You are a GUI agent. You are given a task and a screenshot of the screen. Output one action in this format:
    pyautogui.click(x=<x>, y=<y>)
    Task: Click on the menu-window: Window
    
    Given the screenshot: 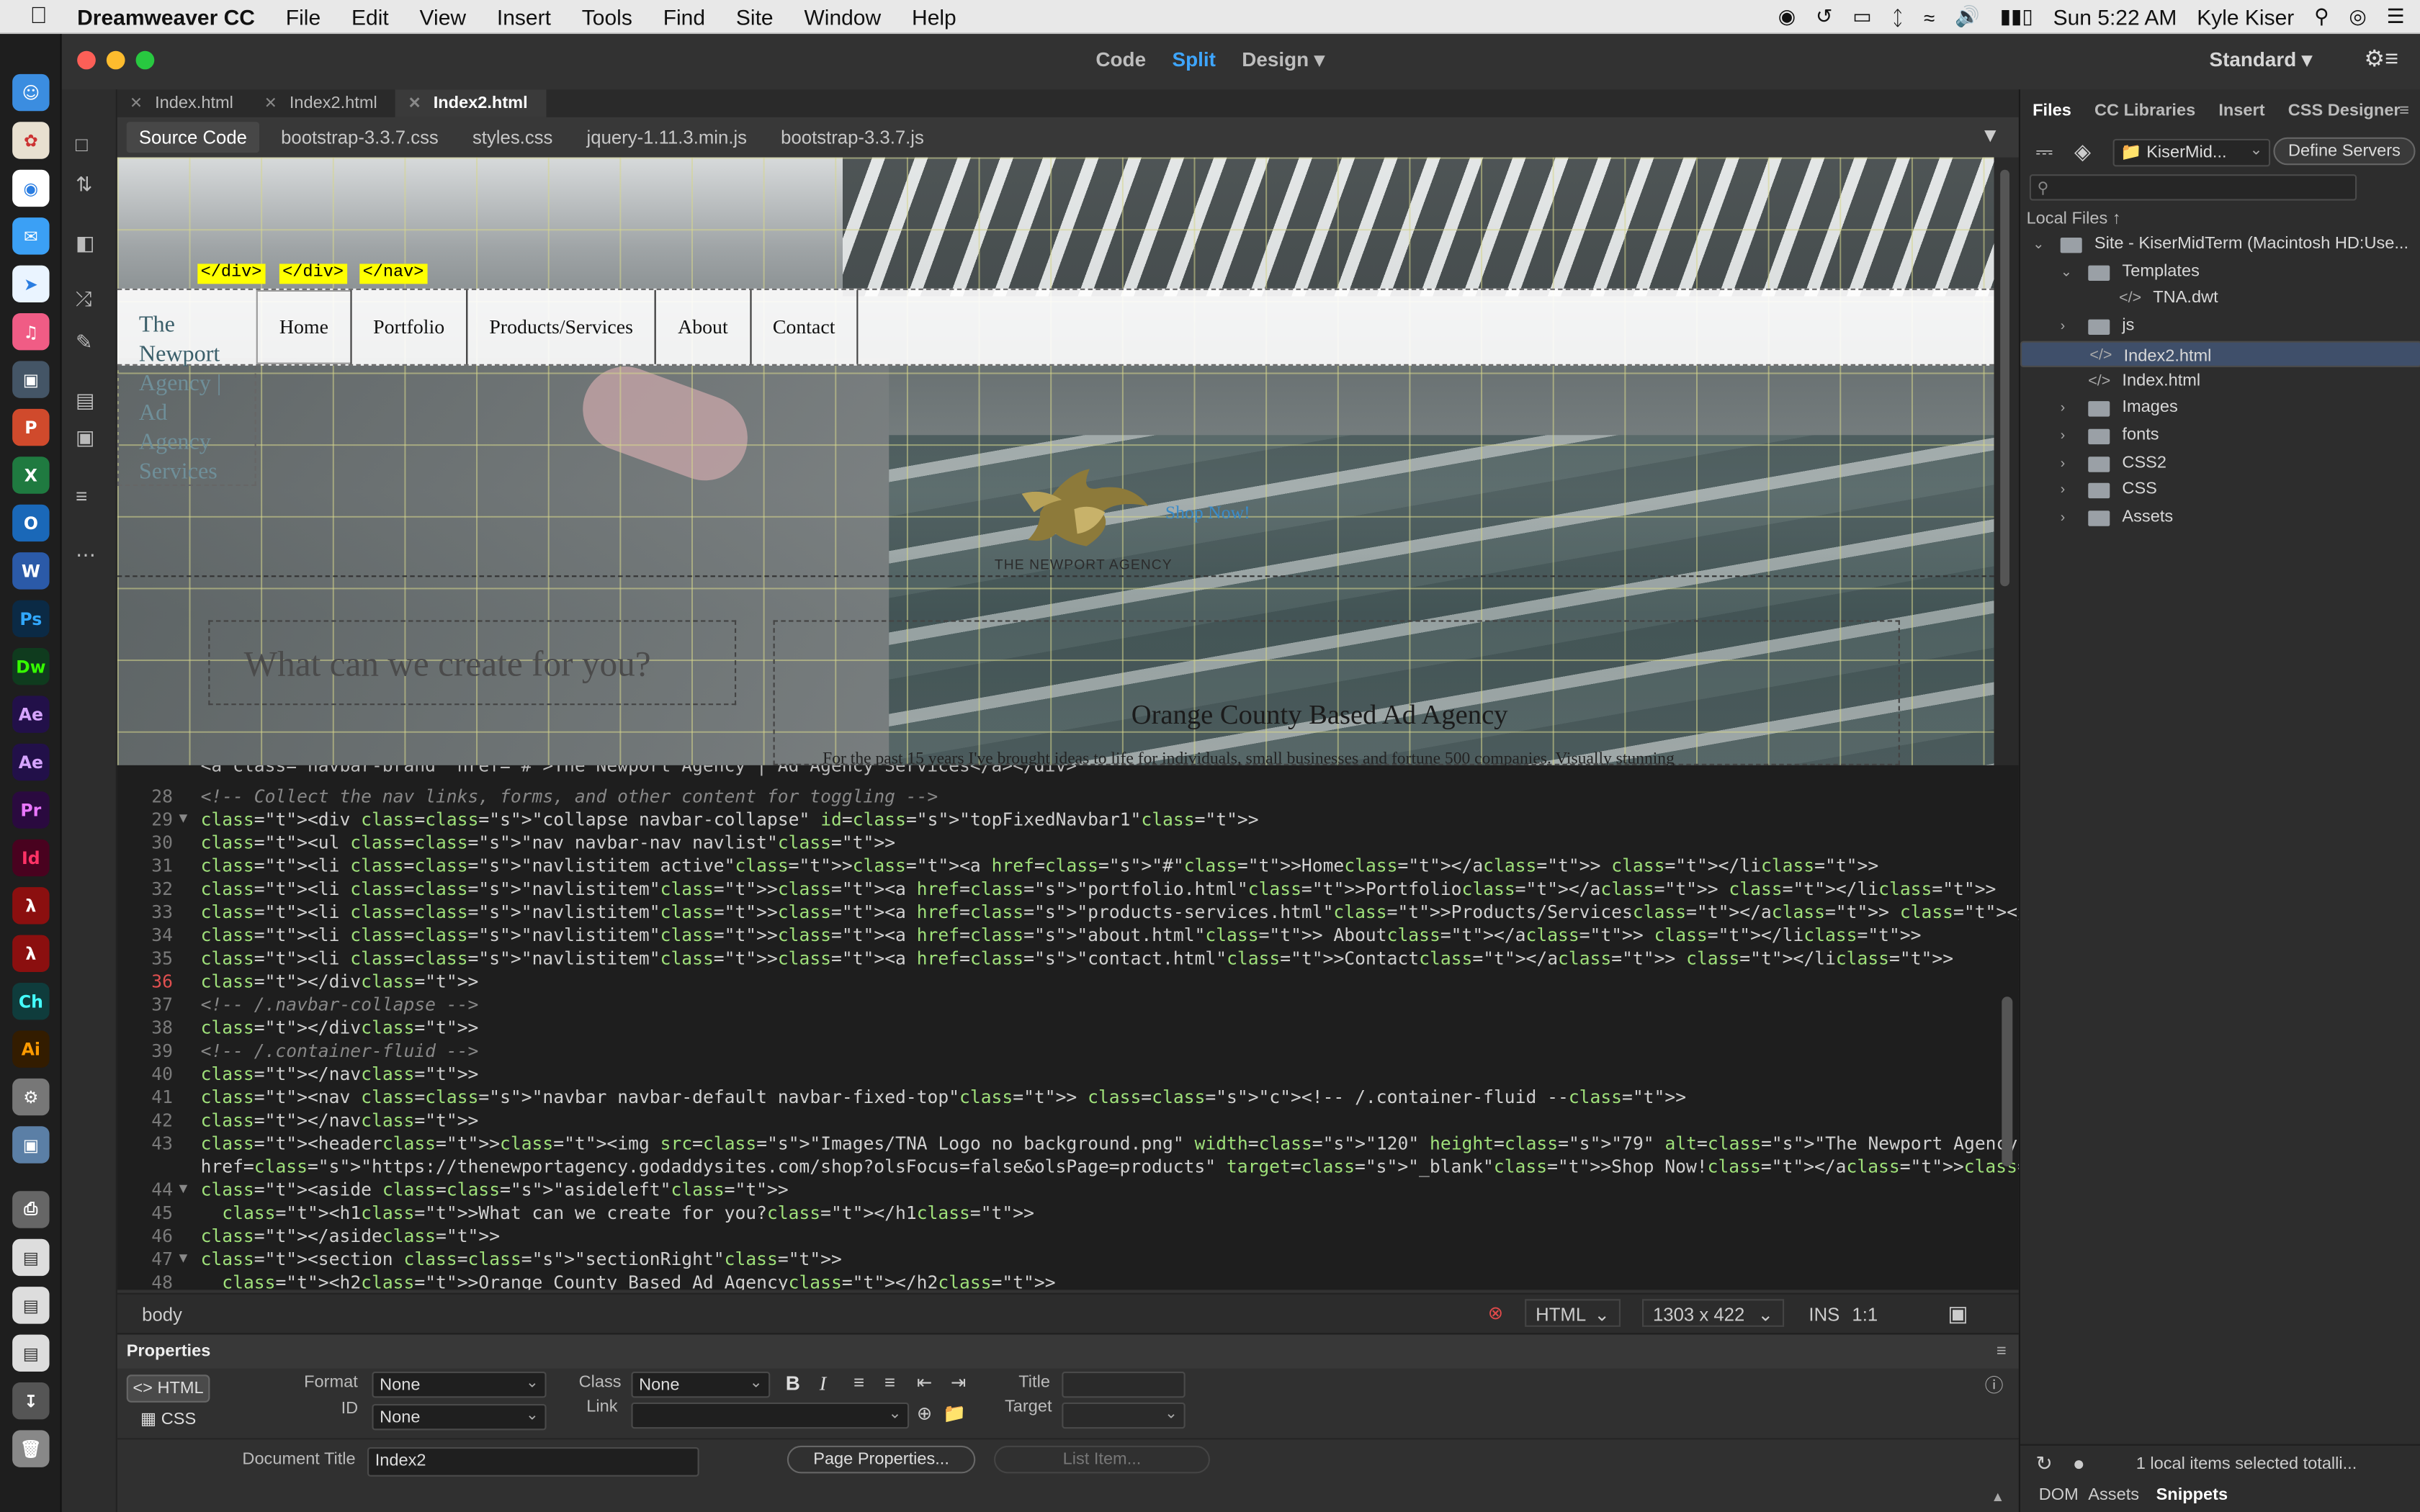 What is the action you would take?
    pyautogui.click(x=842, y=16)
    